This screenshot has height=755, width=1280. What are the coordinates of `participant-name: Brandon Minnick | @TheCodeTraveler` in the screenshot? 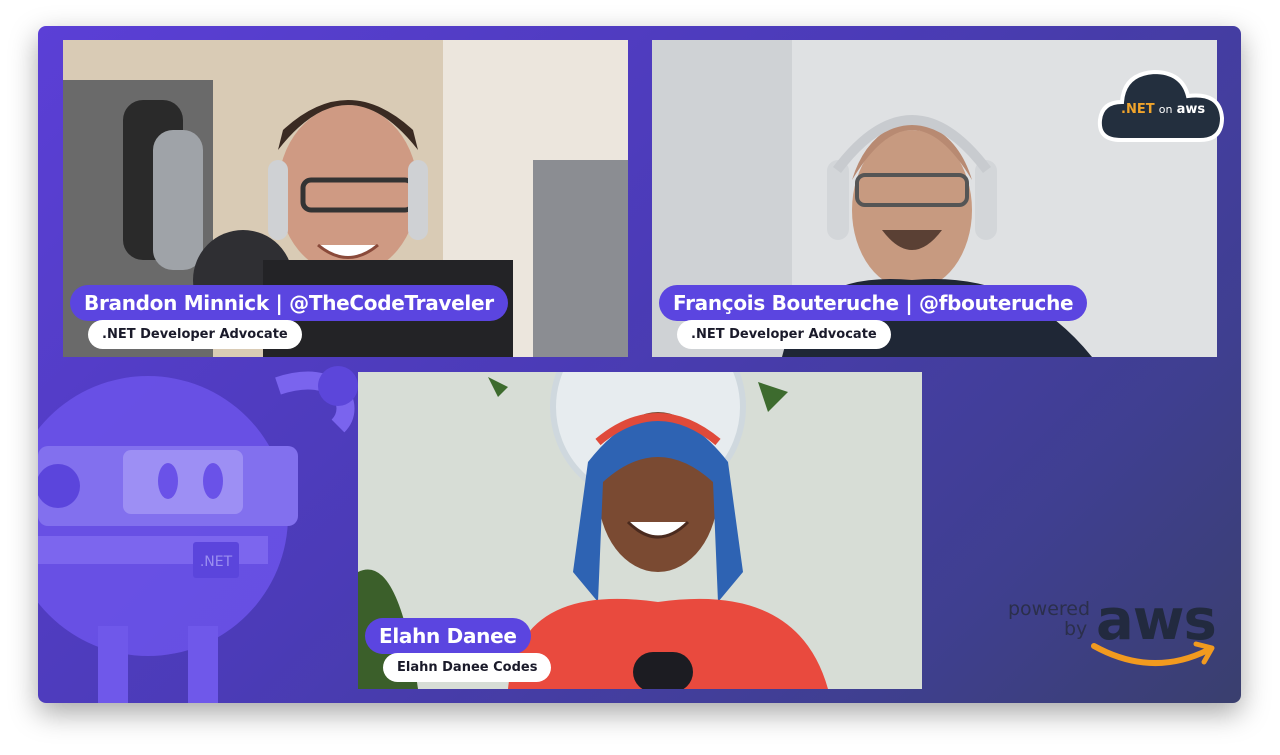 It's located at (289, 303).